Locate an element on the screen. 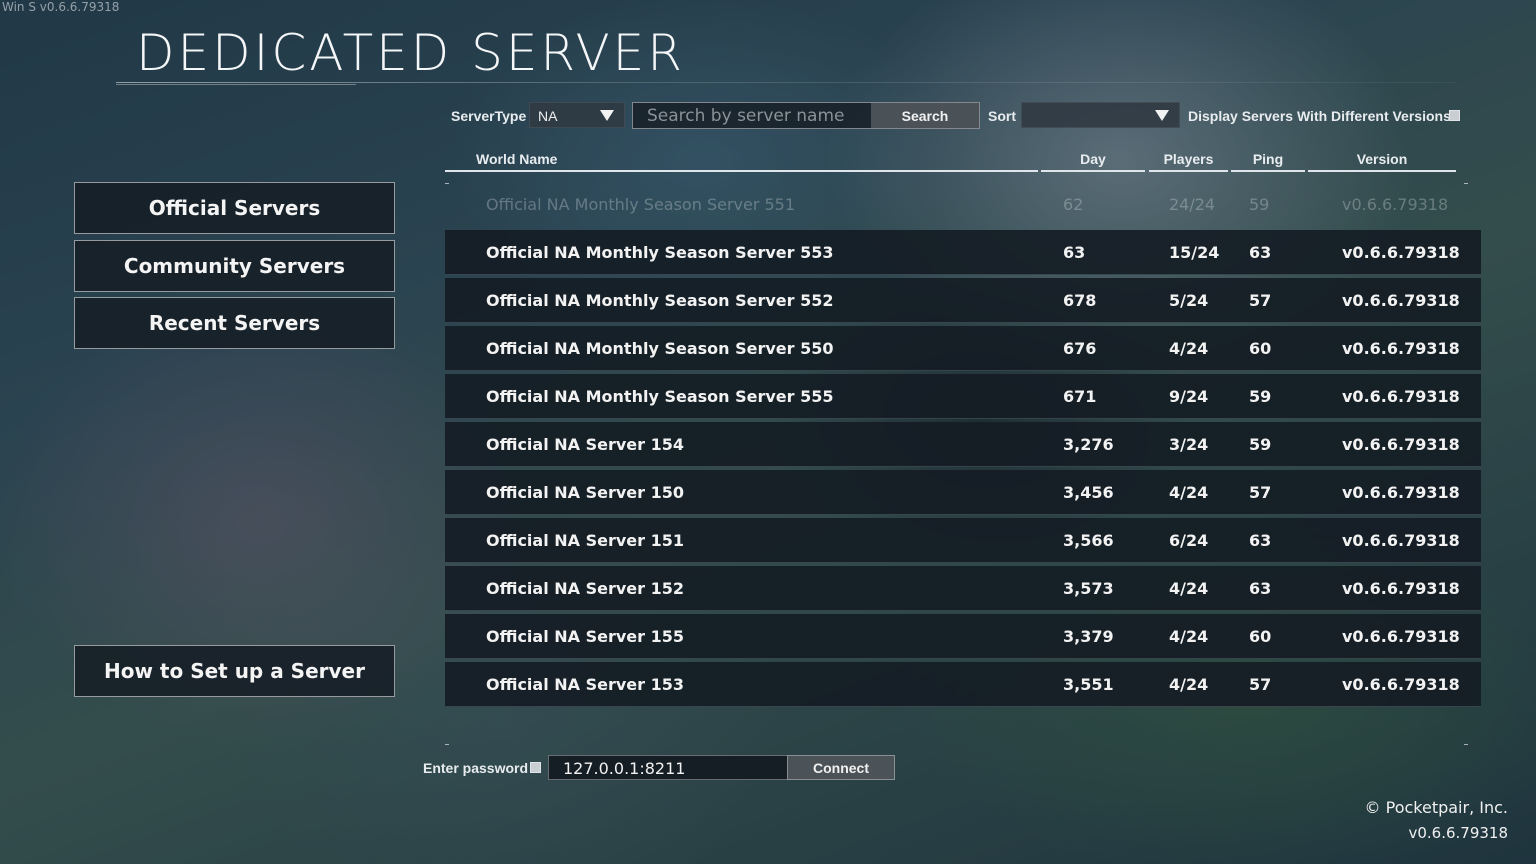  different-versions-checkbox is located at coordinates (1454, 115).